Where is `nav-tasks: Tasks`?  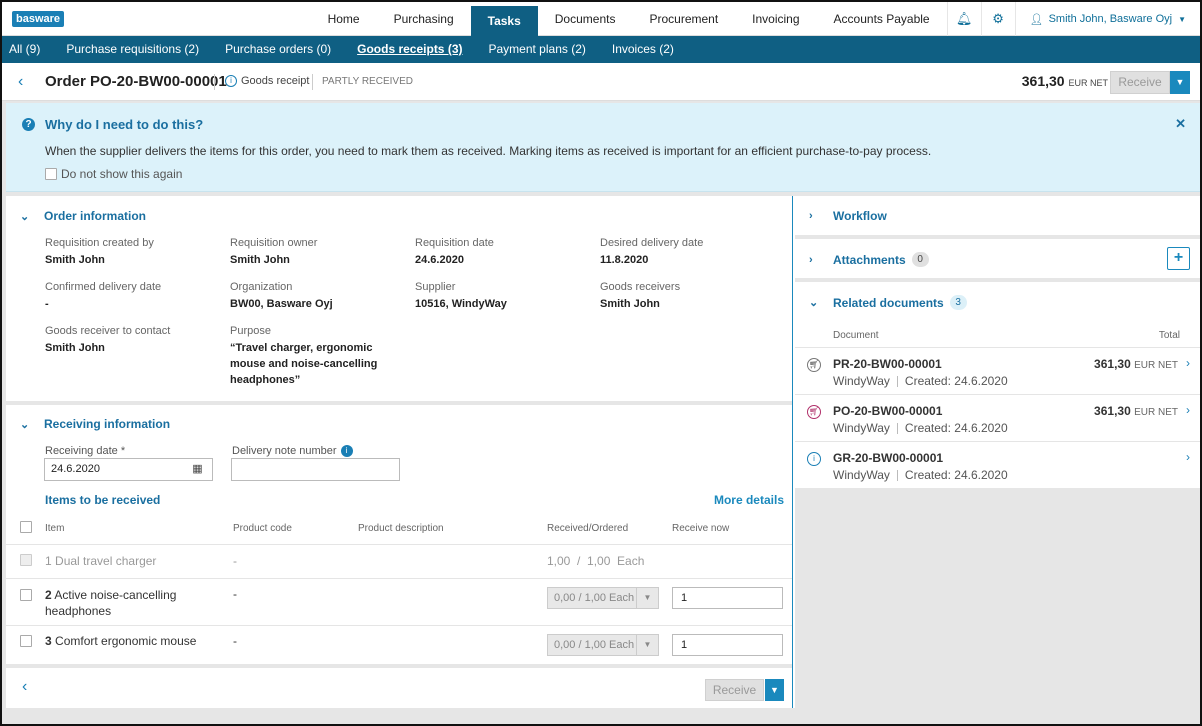
nav-tasks: Tasks is located at coordinates (504, 21).